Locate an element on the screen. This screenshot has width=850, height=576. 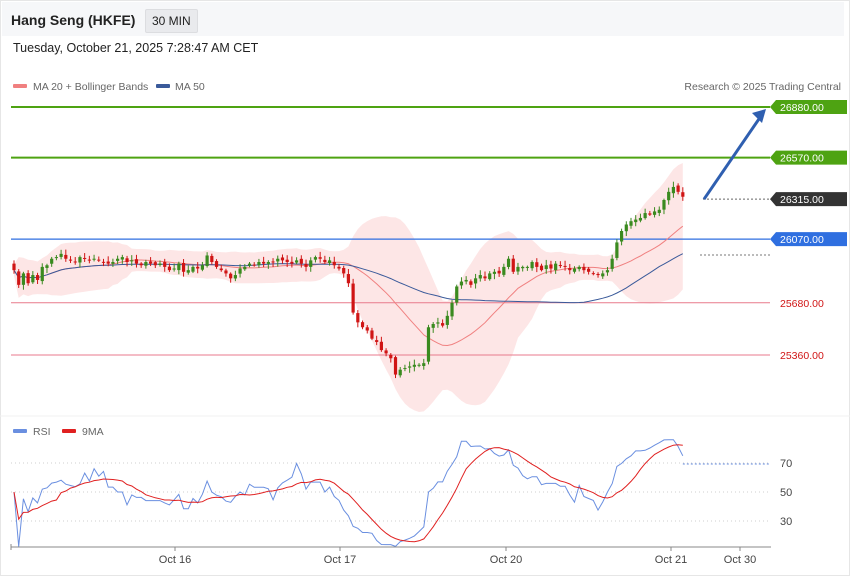
x-axis: Oct 16 Oct 17 Oct 20 Oct 21 Oct 30 is located at coordinates (390, 555).